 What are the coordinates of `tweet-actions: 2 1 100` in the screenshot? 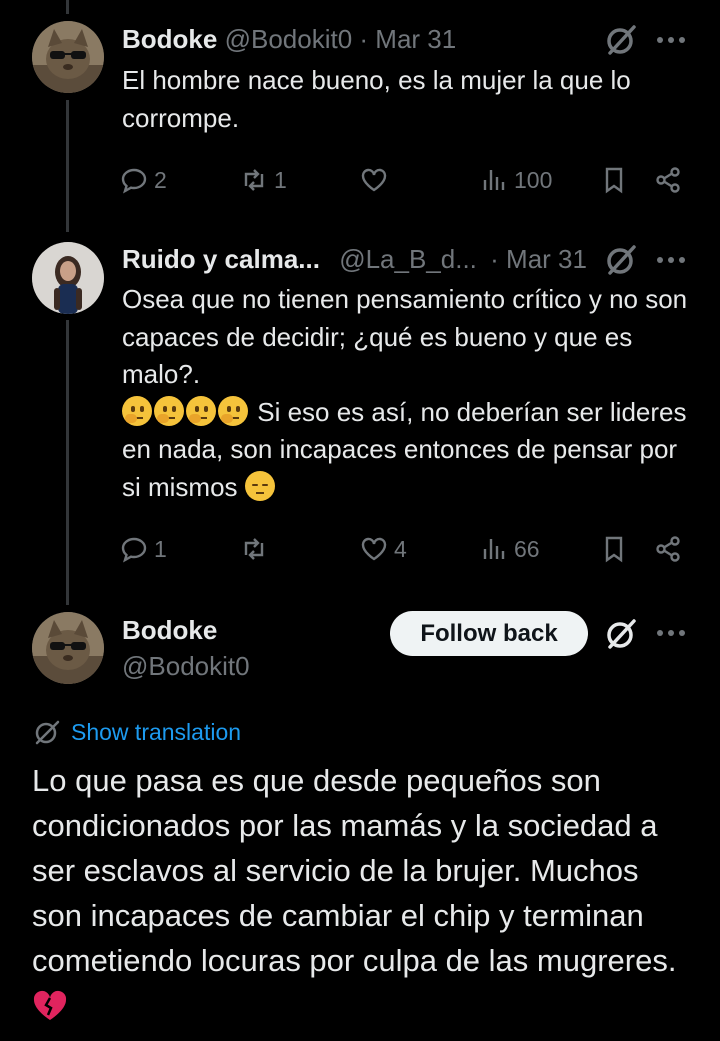 It's located at (410, 180).